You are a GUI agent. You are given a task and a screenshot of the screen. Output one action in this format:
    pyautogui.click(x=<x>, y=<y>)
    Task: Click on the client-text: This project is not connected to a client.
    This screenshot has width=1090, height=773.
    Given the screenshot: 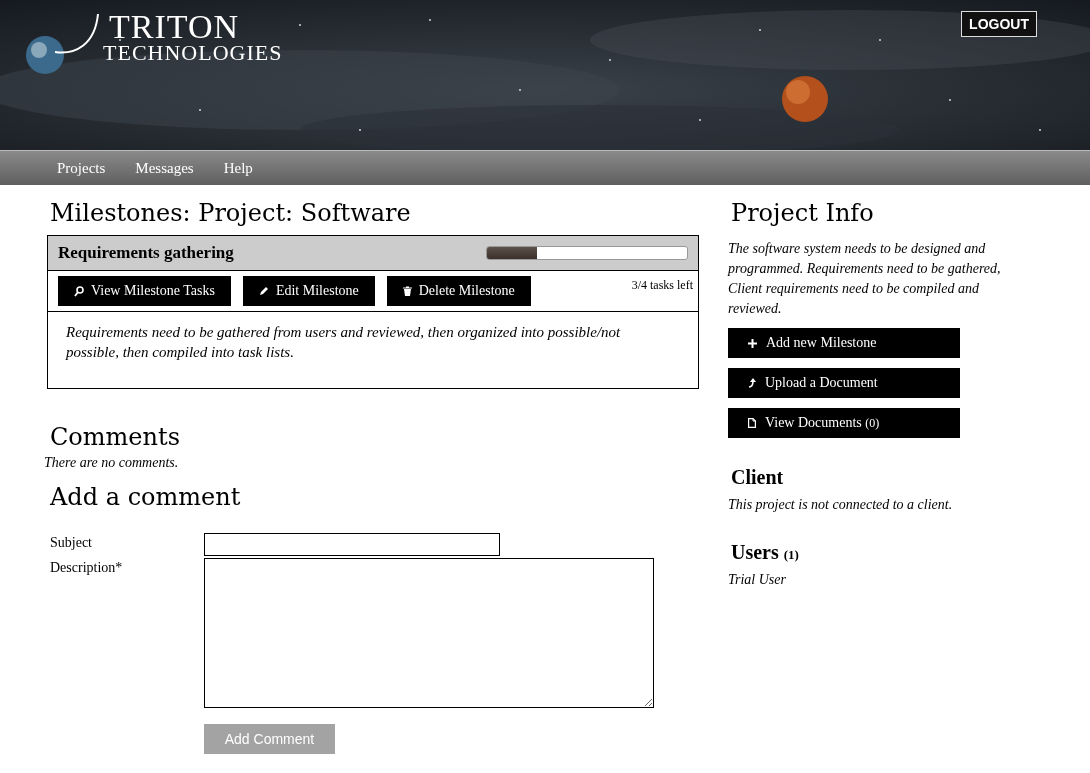 What is the action you would take?
    pyautogui.click(x=841, y=505)
    